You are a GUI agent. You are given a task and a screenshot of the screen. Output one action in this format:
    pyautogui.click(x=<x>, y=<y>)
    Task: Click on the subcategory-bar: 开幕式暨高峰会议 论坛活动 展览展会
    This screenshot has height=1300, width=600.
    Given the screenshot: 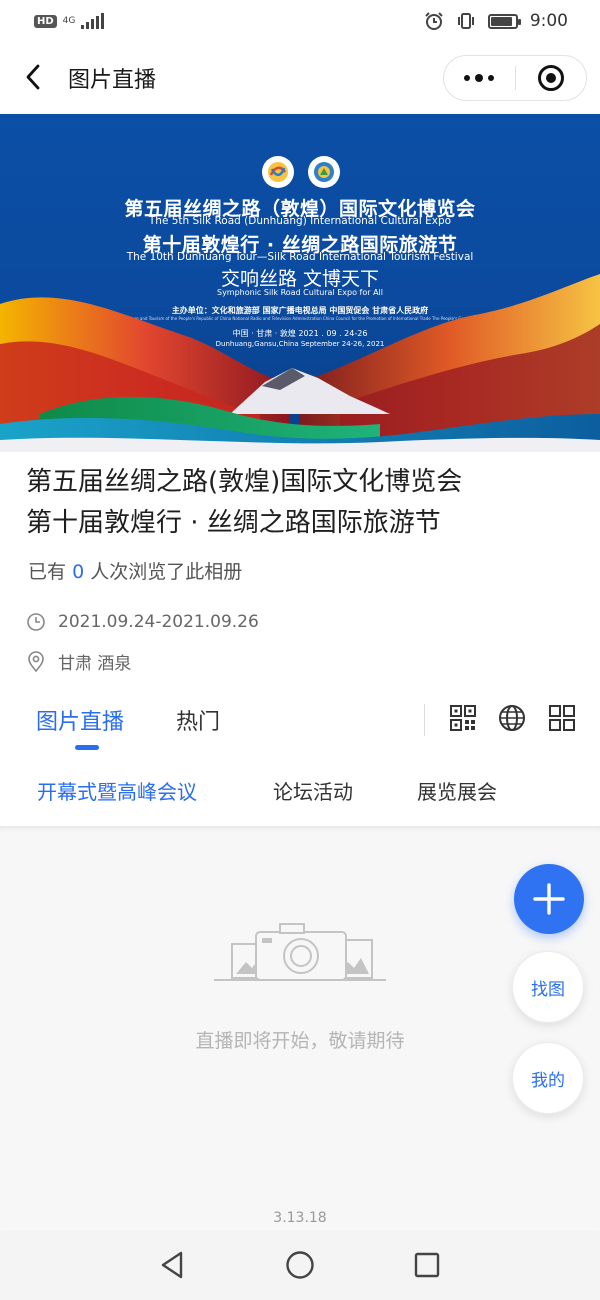 What is the action you would take?
    pyautogui.click(x=300, y=792)
    